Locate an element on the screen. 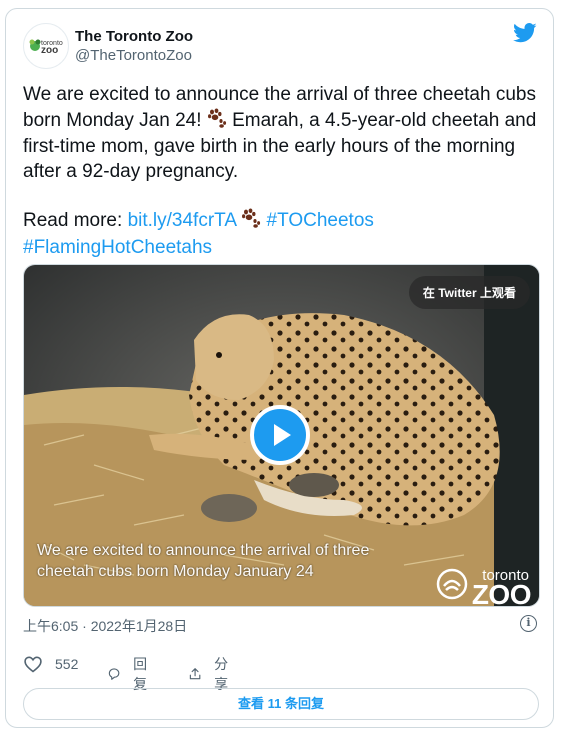  tweet-link: bit.ly/34fcrTA is located at coordinates (182, 220).